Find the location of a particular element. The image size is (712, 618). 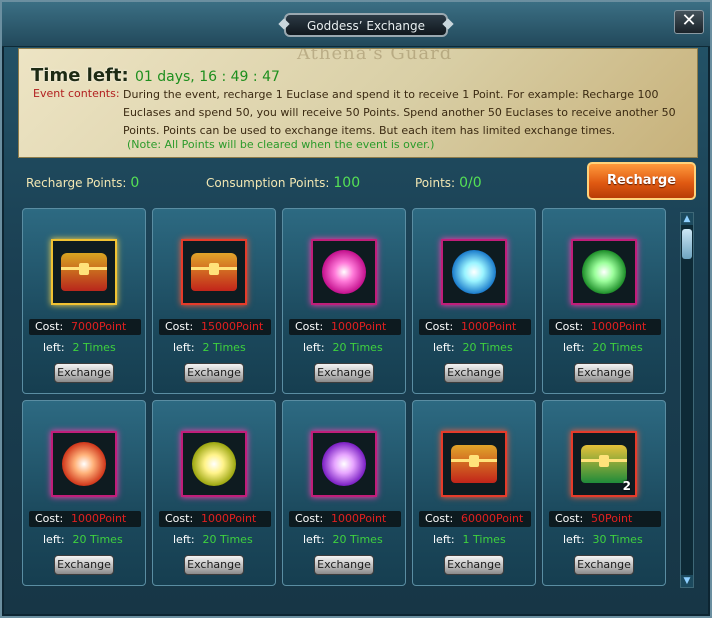

close-button: ✕ is located at coordinates (689, 22).